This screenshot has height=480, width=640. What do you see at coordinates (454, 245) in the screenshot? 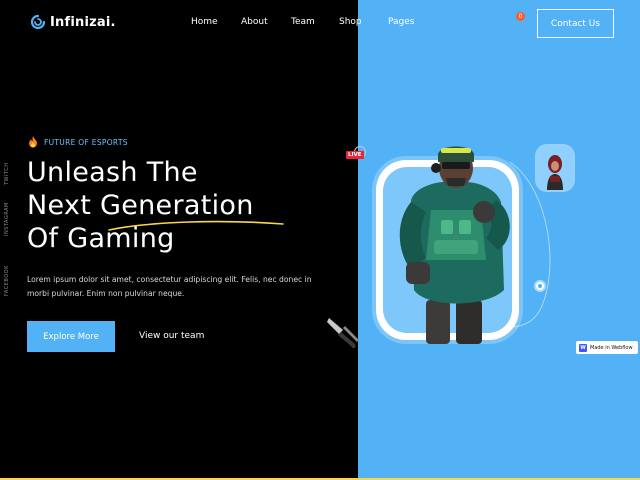
I see `gamer-character-illustration` at bounding box center [454, 245].